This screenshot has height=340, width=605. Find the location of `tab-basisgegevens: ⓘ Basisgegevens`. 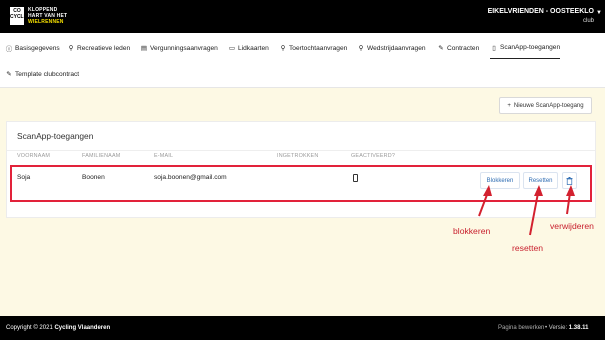

tab-basisgegevens: ⓘ Basisgegevens is located at coordinates (32, 48).